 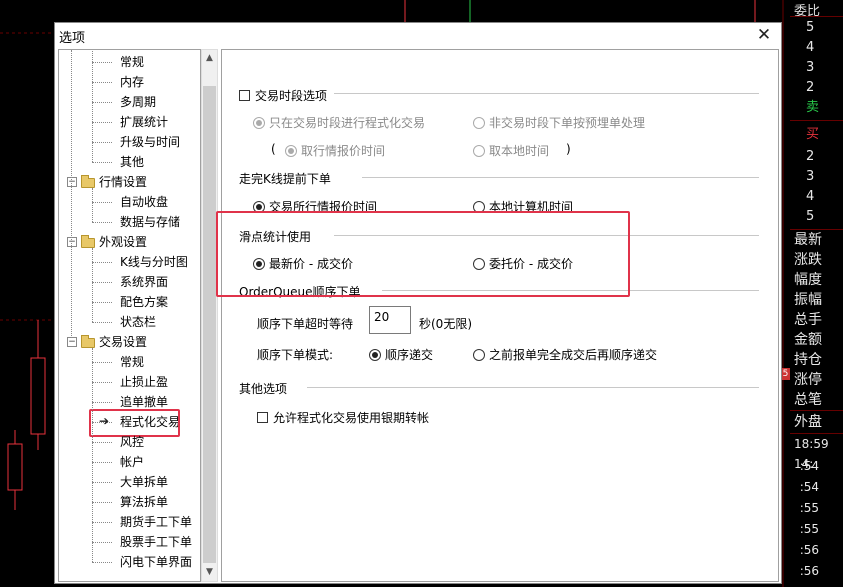 What do you see at coordinates (808, 340) in the screenshot?
I see `quote-label: 金额` at bounding box center [808, 340].